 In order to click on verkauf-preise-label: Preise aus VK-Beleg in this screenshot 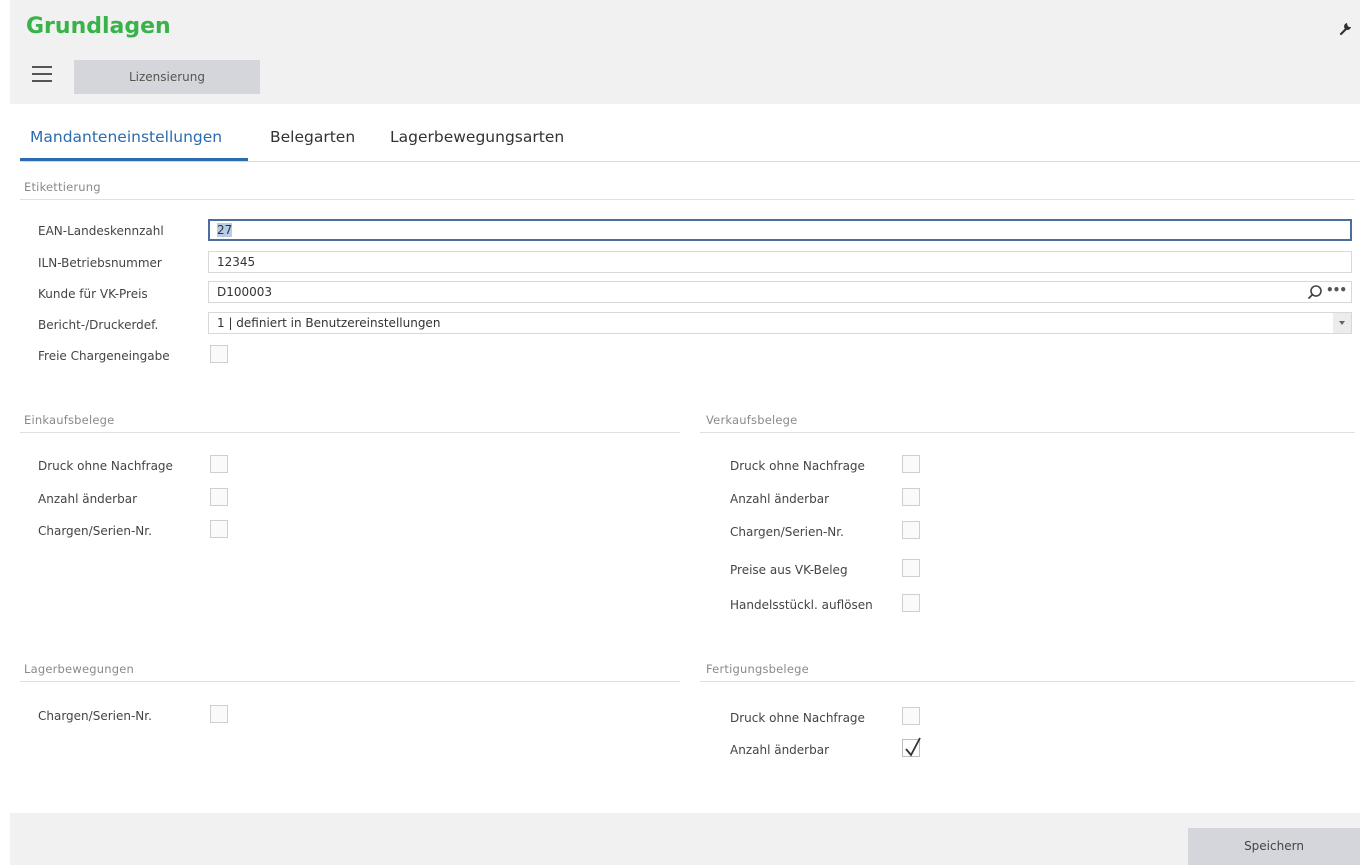, I will do `click(789, 570)`.